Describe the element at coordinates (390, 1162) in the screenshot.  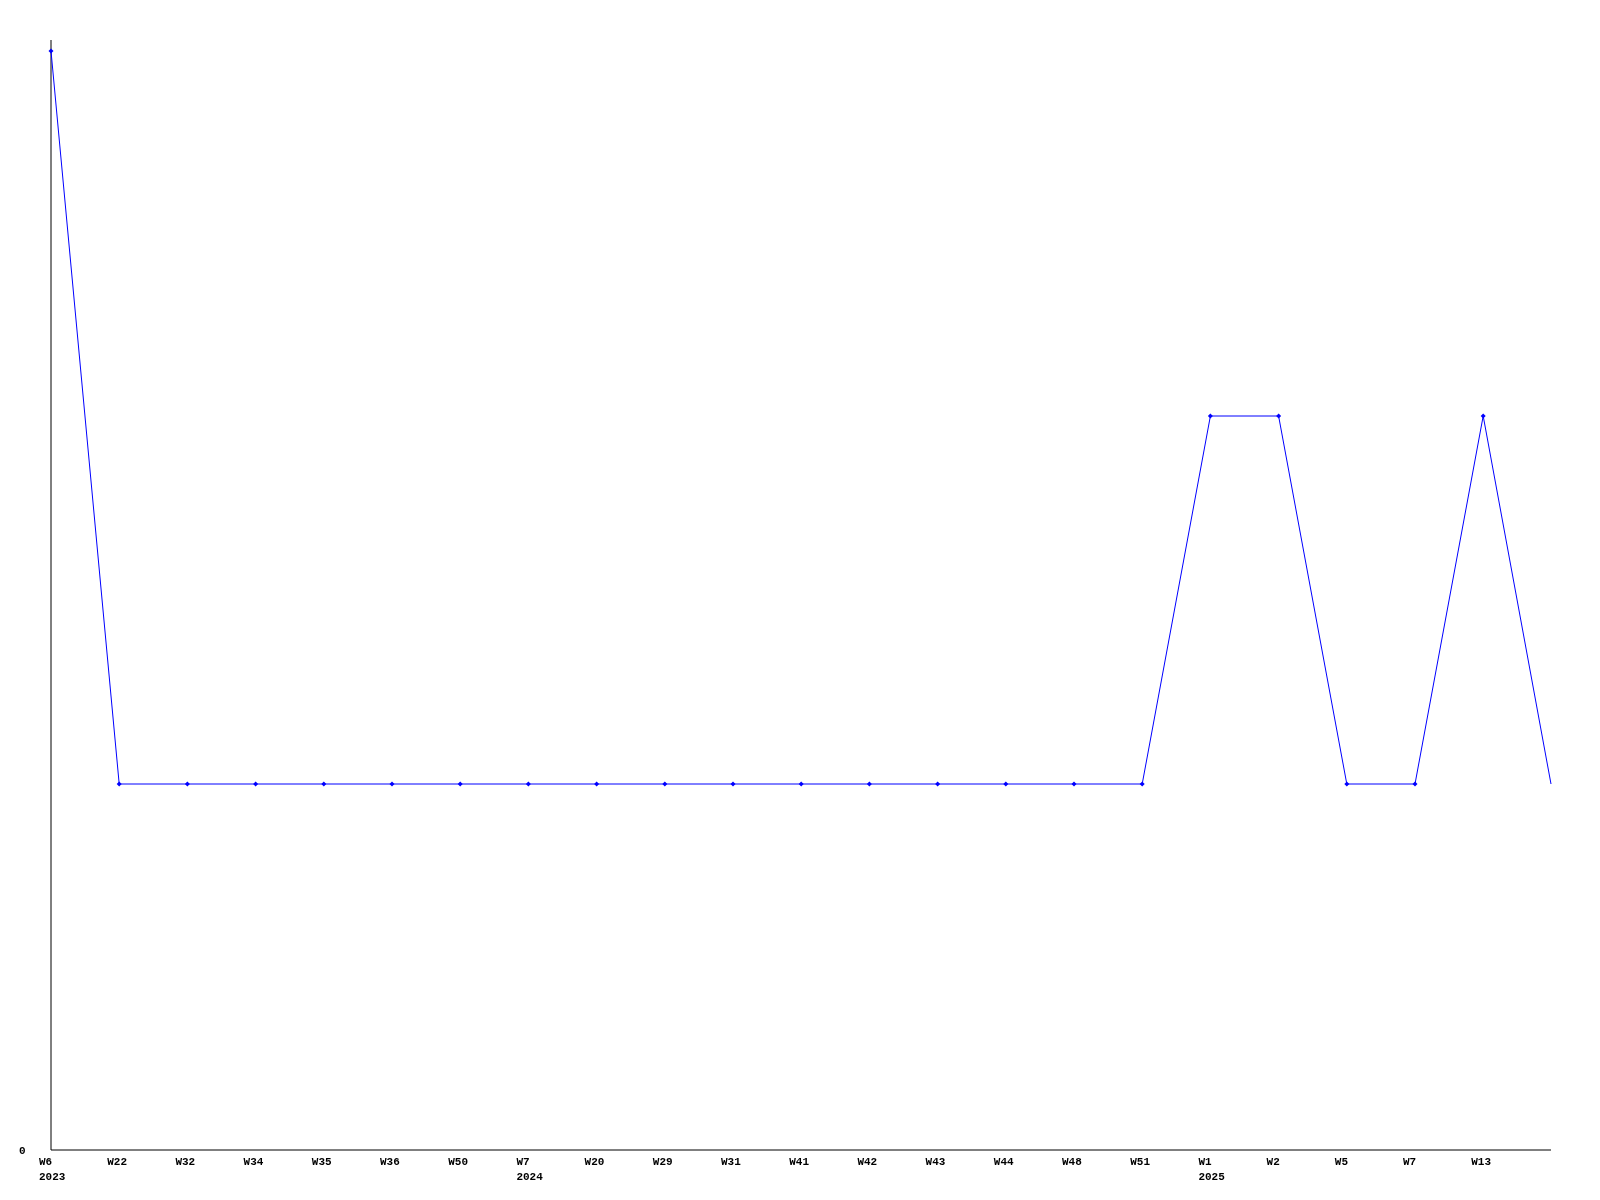
I see `x-tick-label: W36` at that location.